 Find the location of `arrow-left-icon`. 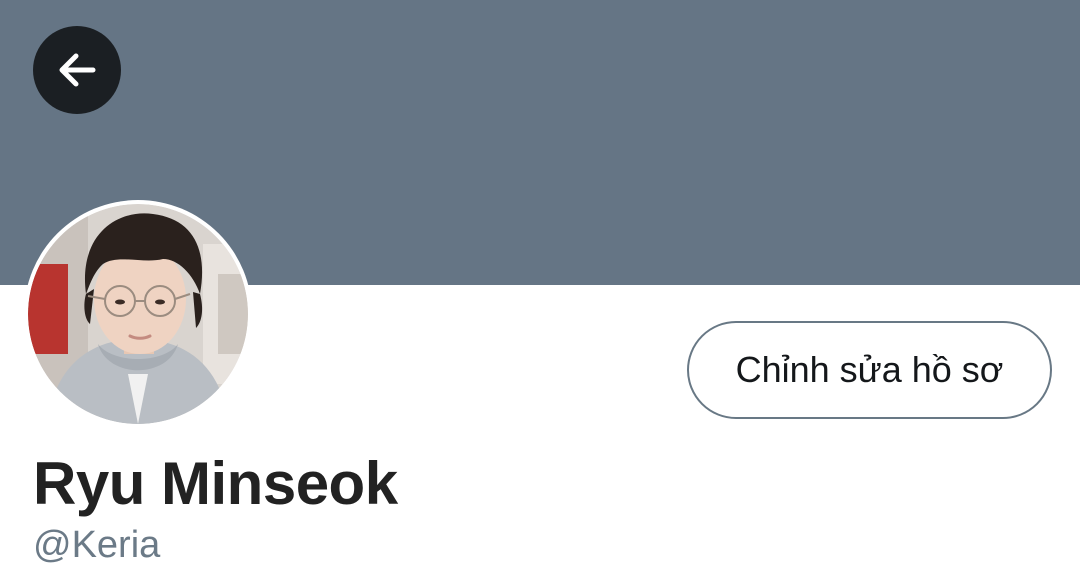

arrow-left-icon is located at coordinates (77, 70).